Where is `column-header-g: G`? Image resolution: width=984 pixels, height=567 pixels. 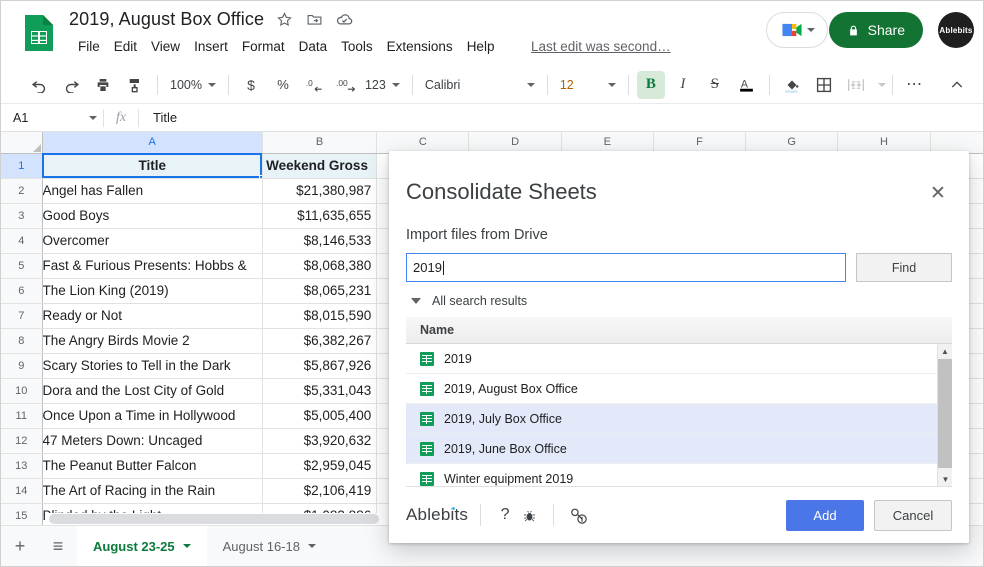 column-header-g: G is located at coordinates (792, 143).